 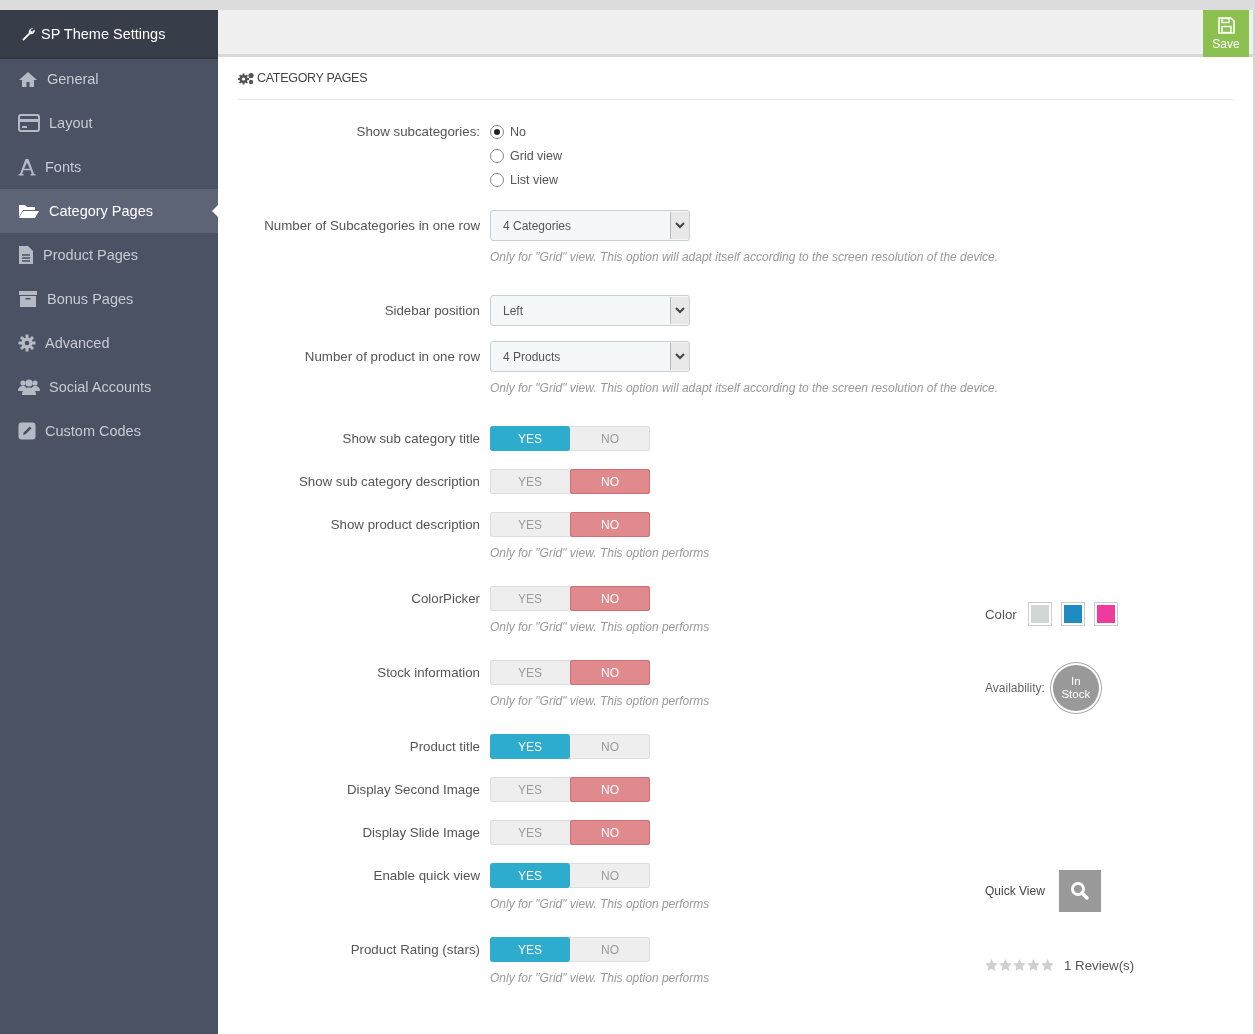 I want to click on panel-title: CATEGORY PAGES, so click(x=312, y=78).